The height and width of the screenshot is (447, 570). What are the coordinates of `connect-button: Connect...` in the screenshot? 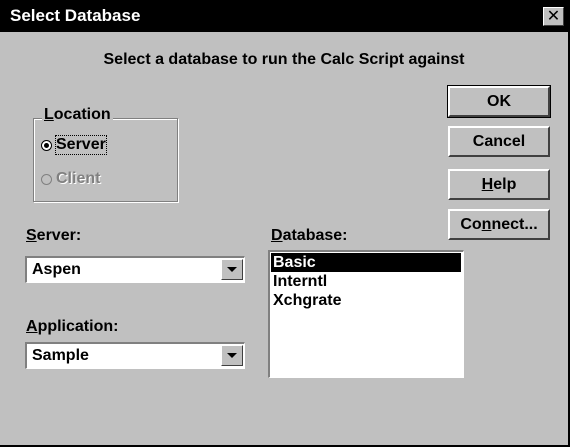 It's located at (499, 224).